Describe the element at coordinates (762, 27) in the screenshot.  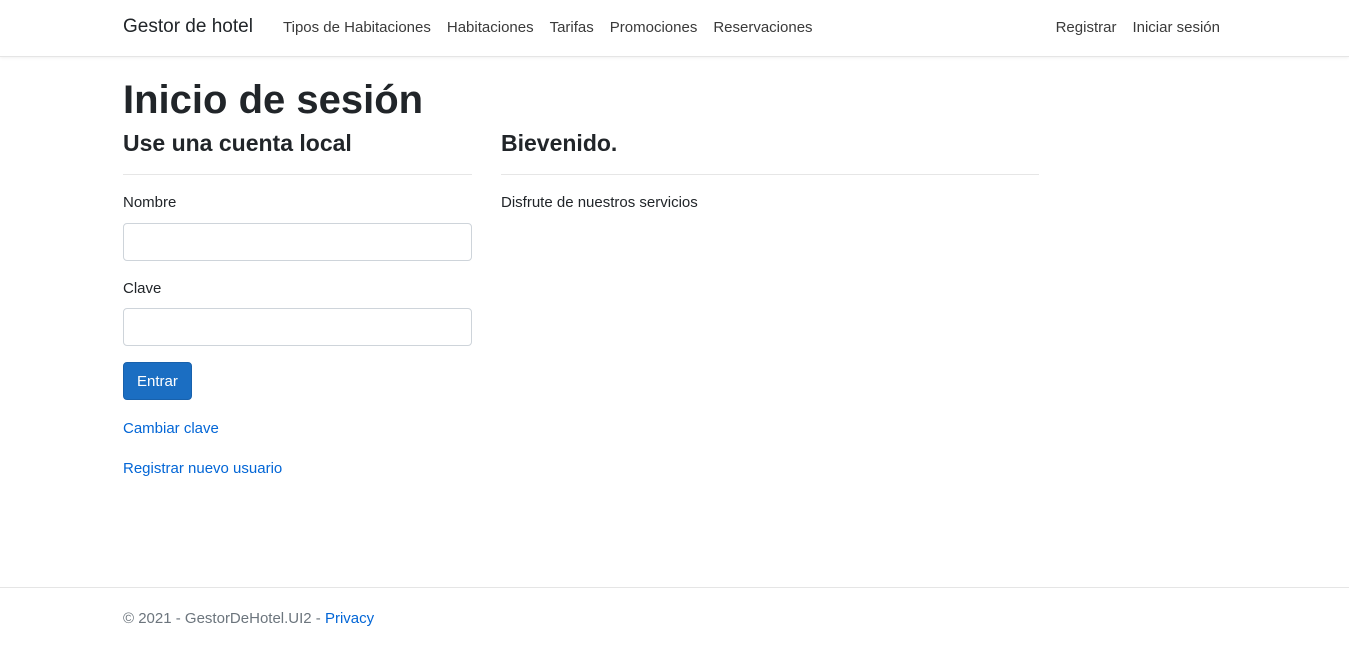
I see `nav-reservaciones: Reservaciones` at that location.